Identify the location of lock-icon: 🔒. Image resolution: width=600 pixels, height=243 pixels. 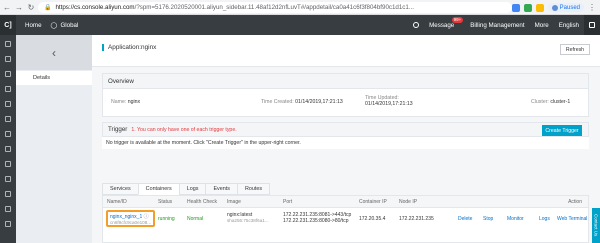
(48, 8).